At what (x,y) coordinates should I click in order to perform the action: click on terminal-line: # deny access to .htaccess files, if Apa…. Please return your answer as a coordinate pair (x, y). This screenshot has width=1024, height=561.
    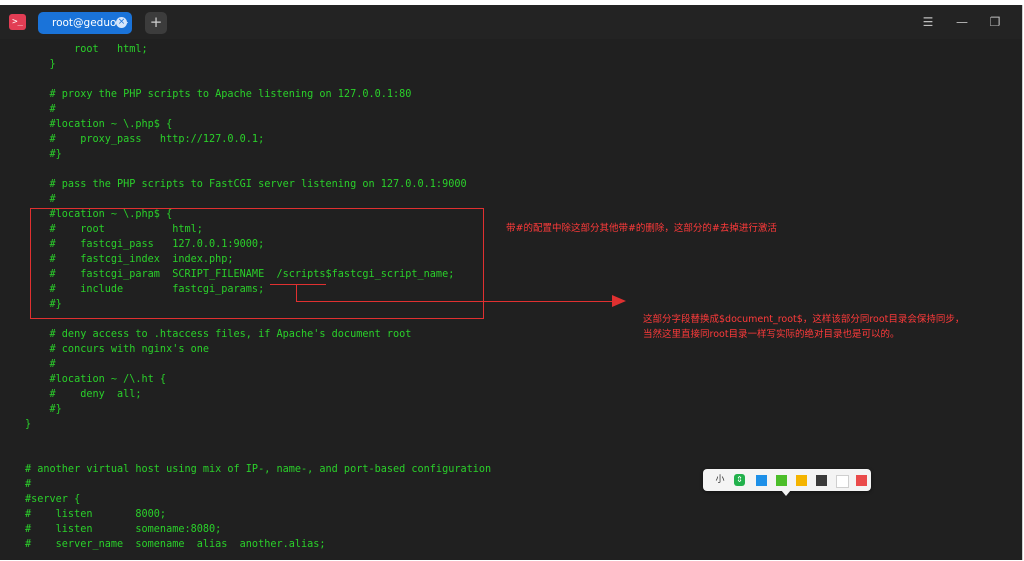
    Looking at the image, I should click on (218, 334).